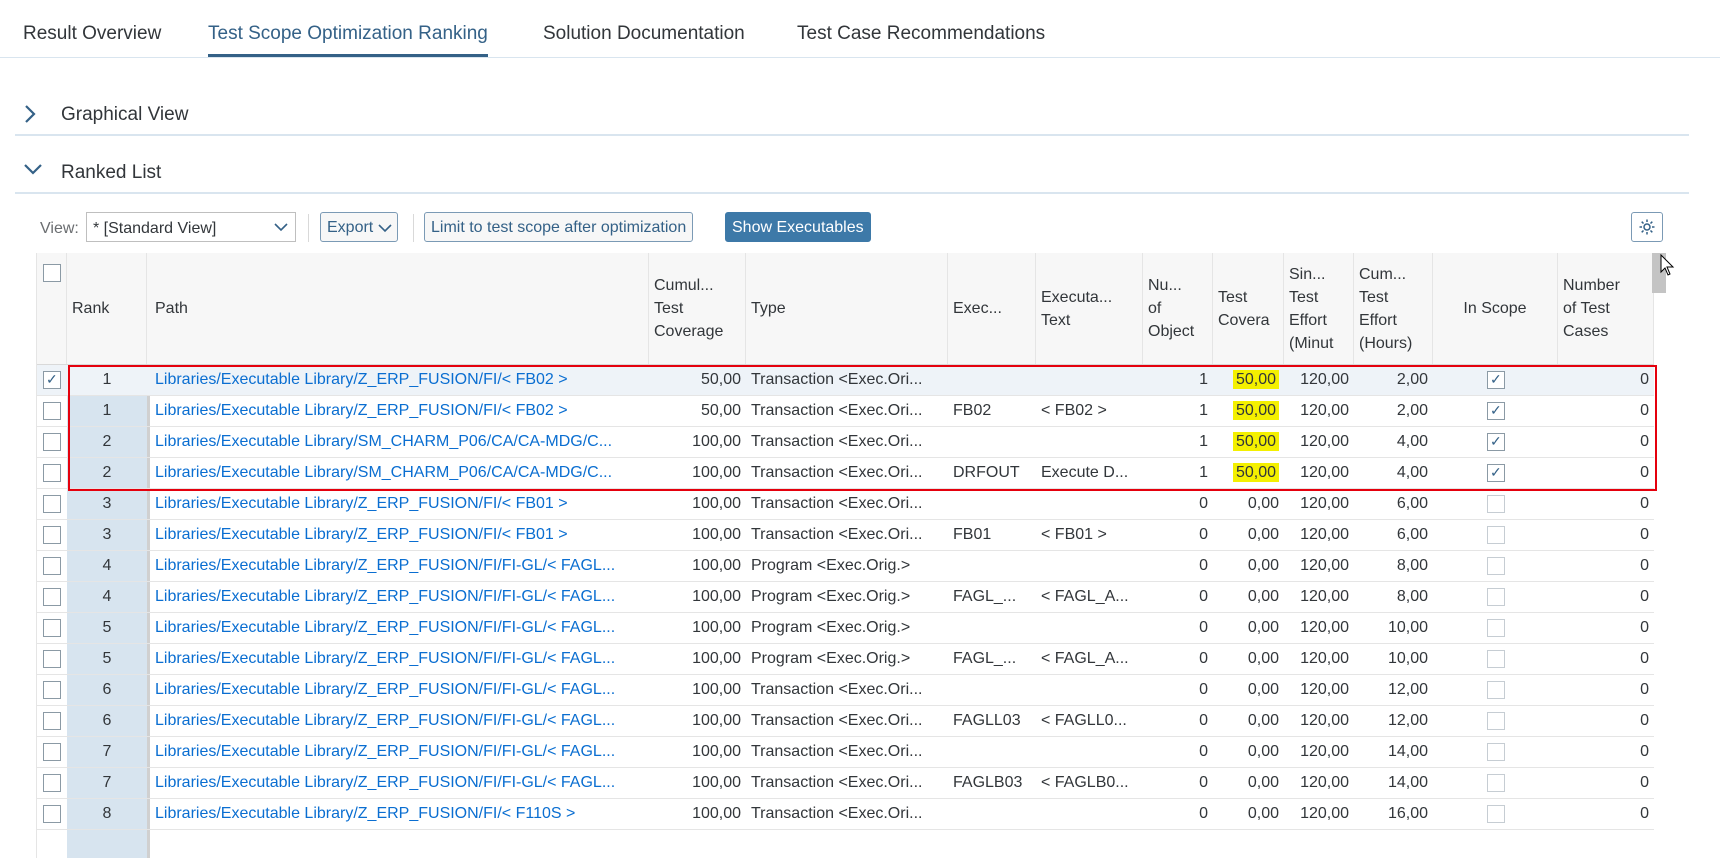 Image resolution: width=1720 pixels, height=858 pixels. I want to click on show-executables-button: Show Executables, so click(798, 227).